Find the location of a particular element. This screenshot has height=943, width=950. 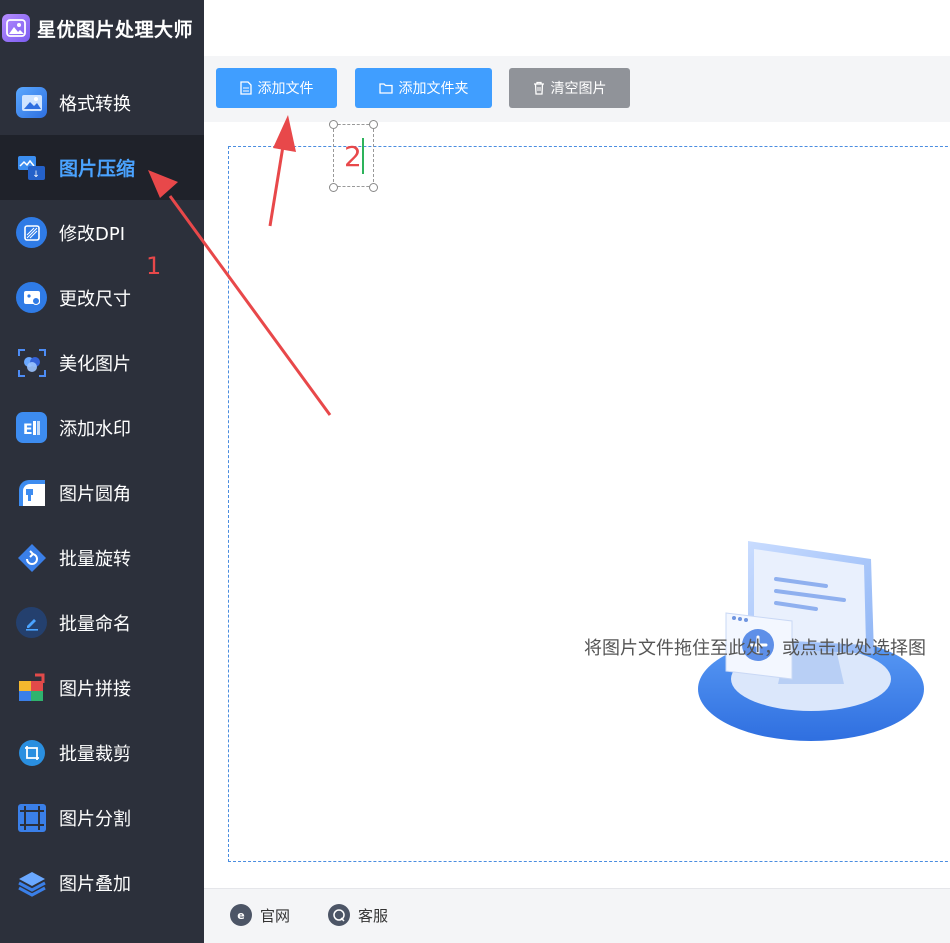

annotation-arrows is located at coordinates (240, 265).